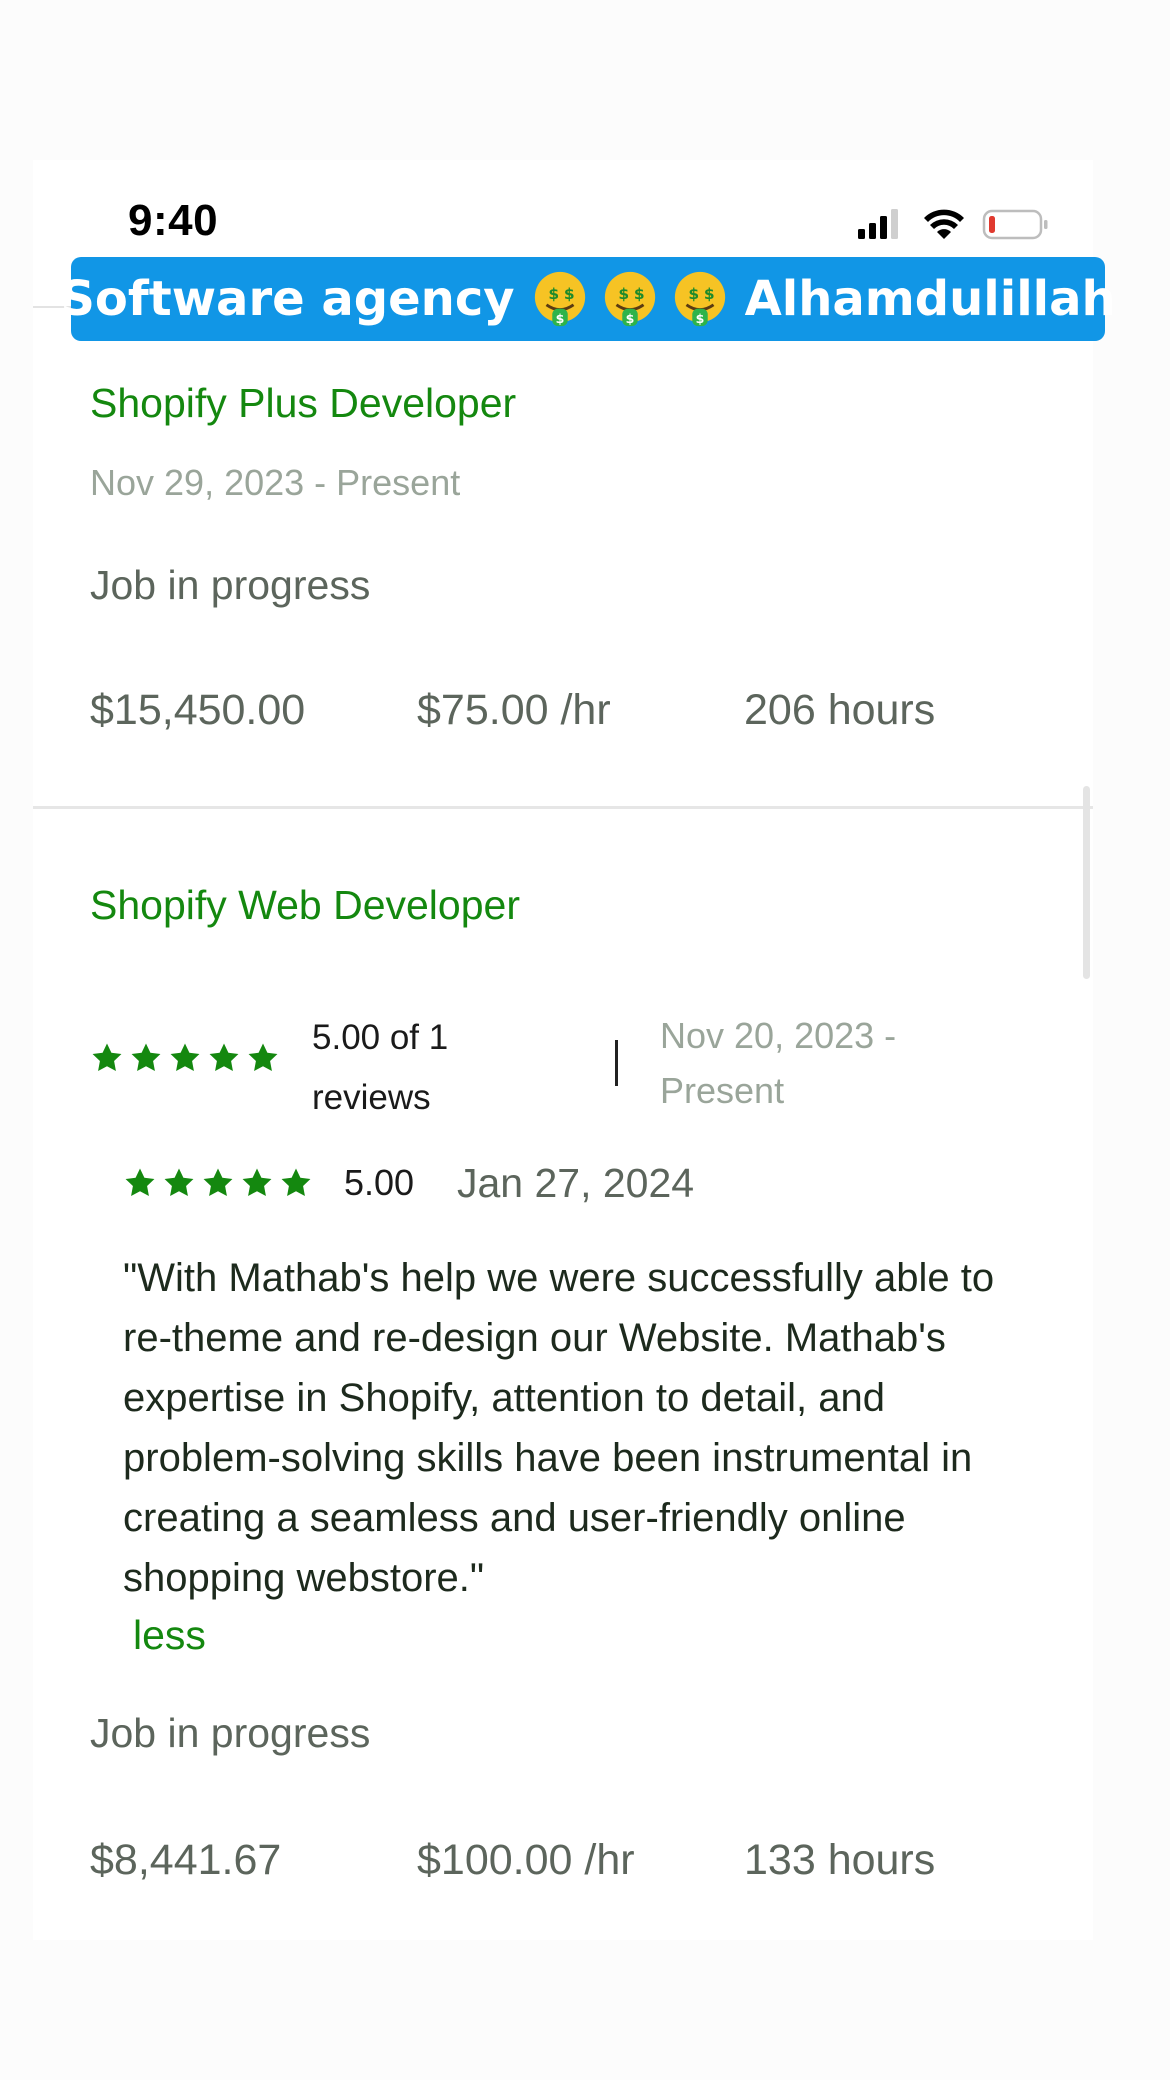 This screenshot has height=2080, width=1170. Describe the element at coordinates (287, 299) in the screenshot. I see `banner-text-before: Software agency` at that location.